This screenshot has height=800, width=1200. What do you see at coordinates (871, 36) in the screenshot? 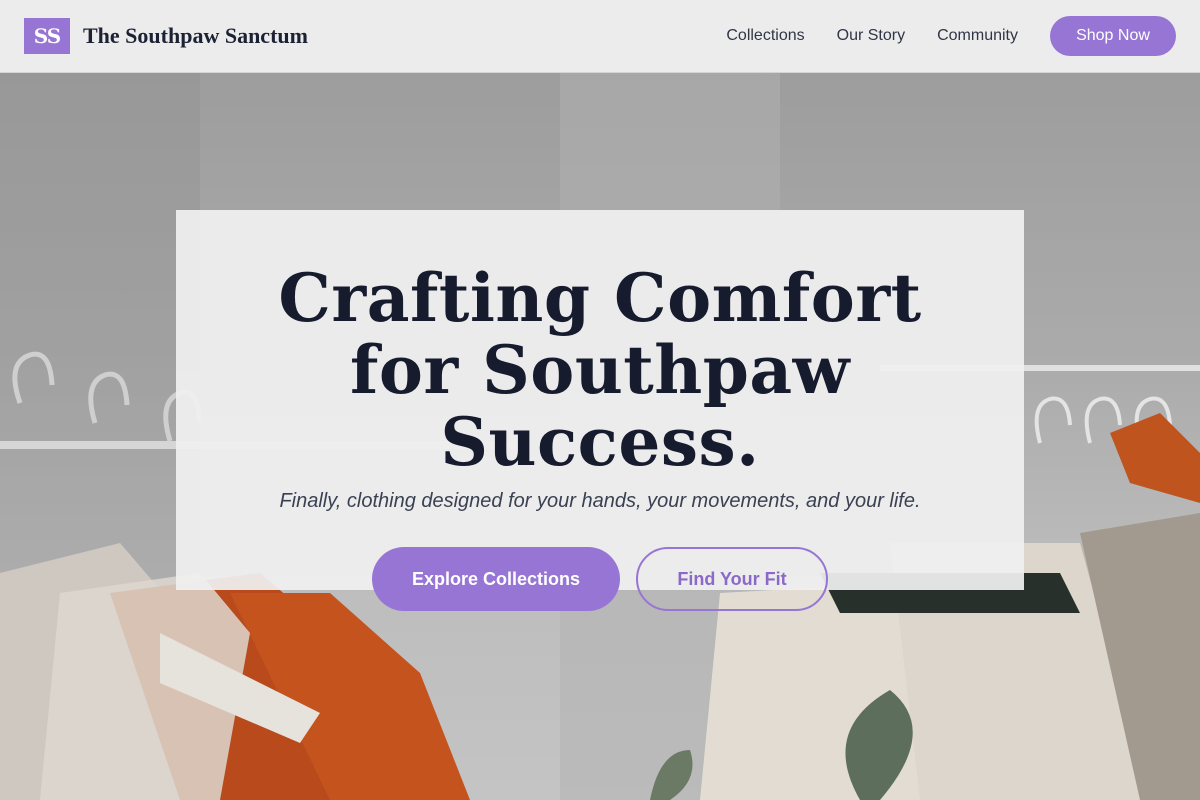
I see `nav-our-story: Our Story` at bounding box center [871, 36].